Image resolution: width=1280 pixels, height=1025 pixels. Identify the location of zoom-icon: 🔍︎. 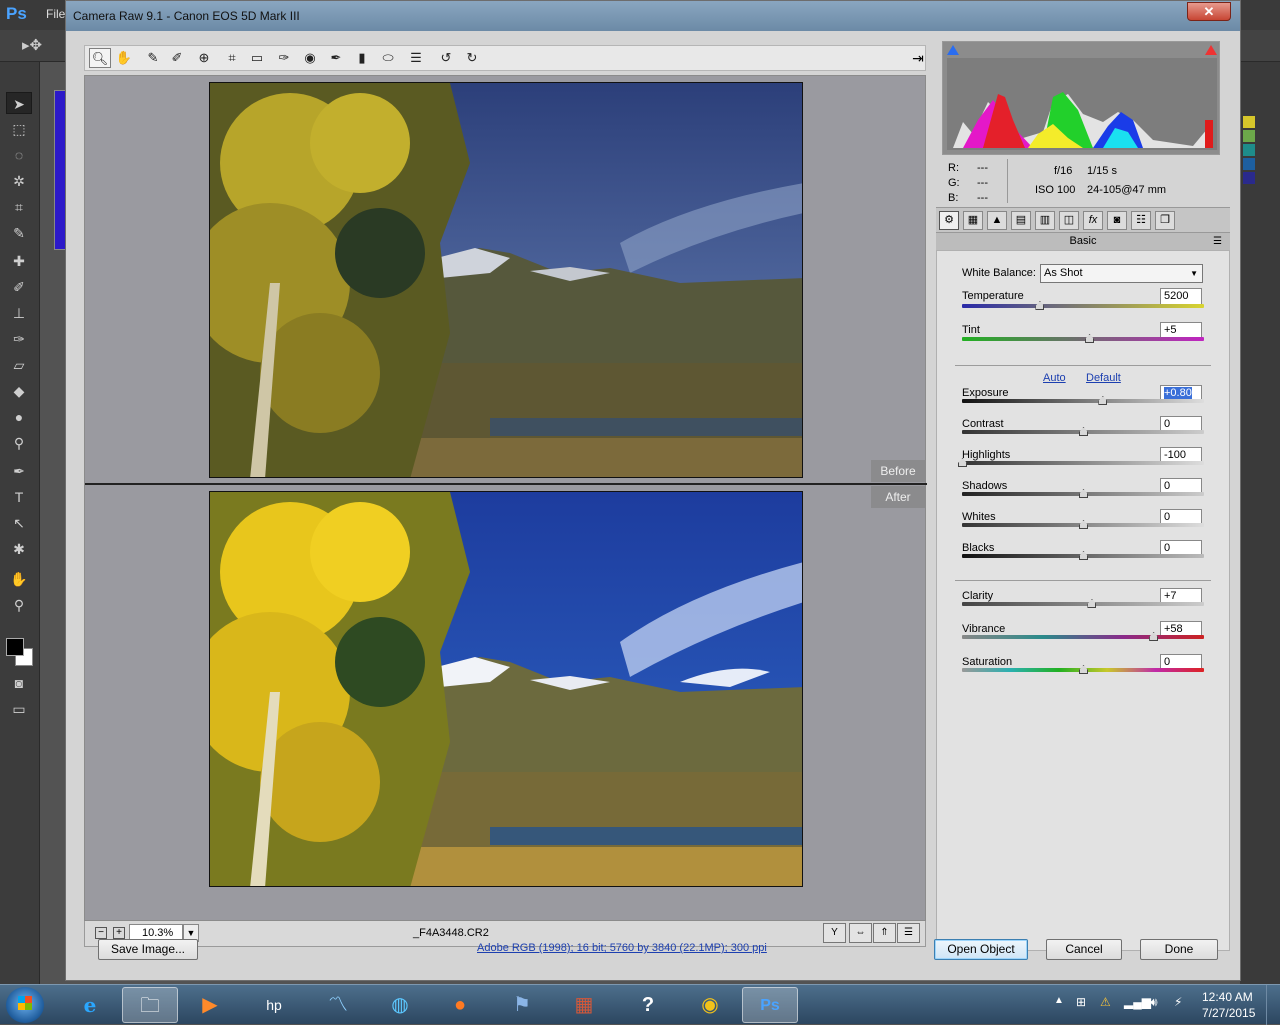
(100, 58).